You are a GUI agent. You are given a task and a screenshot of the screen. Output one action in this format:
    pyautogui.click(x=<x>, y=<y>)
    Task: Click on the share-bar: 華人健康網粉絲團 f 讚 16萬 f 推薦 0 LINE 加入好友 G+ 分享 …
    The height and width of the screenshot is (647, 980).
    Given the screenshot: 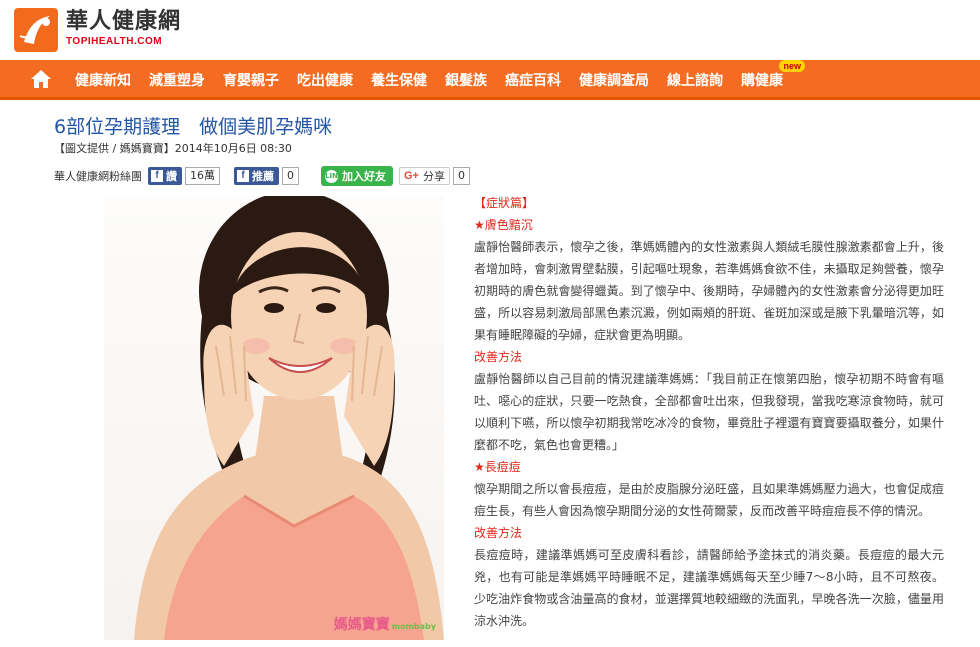 What is the action you would take?
    pyautogui.click(x=262, y=176)
    